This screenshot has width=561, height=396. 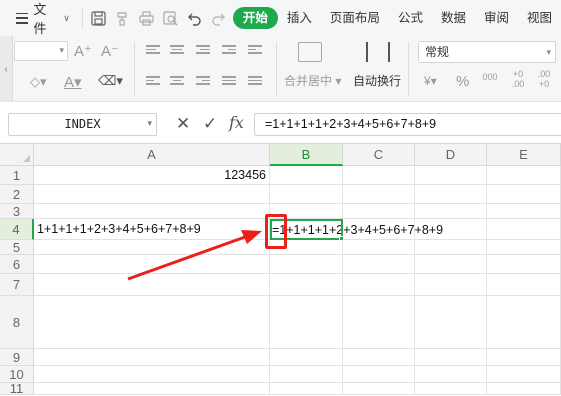 I want to click on arrow-head, so click(x=251, y=237).